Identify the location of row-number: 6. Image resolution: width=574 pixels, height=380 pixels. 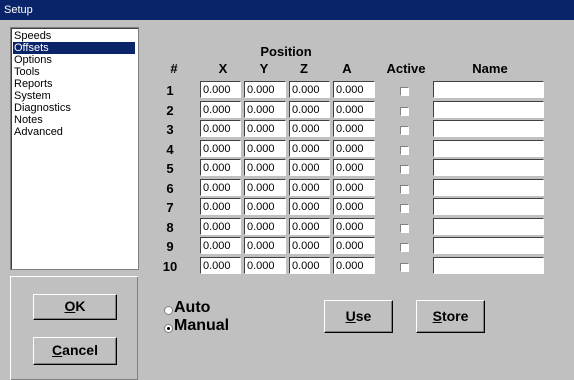
(170, 188).